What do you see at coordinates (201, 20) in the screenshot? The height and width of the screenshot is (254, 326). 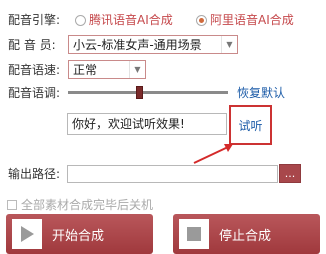 I see `radio-selected-icon` at bounding box center [201, 20].